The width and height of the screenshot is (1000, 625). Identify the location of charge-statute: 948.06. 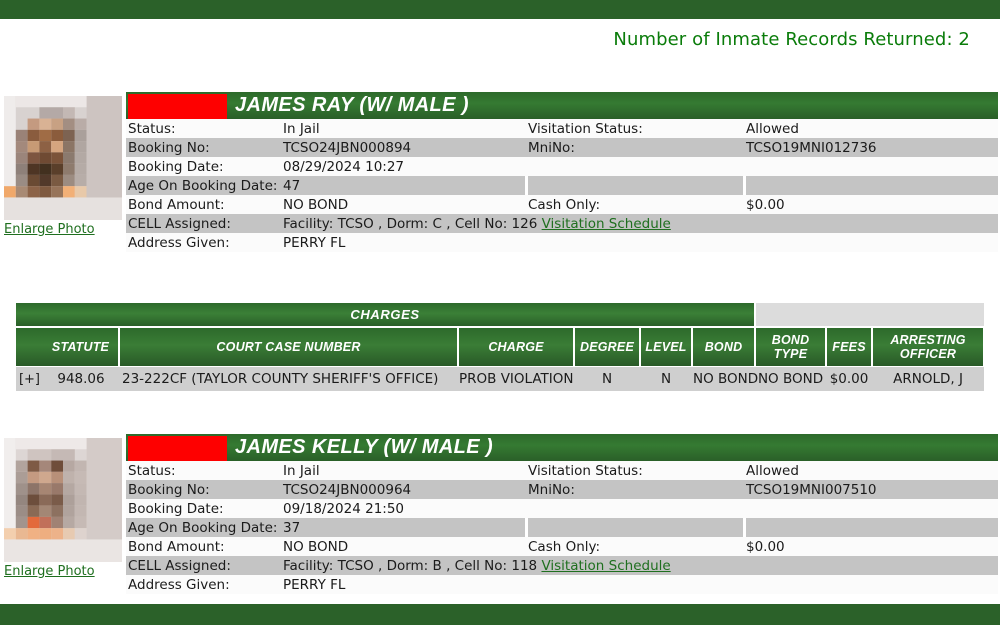
(81, 378).